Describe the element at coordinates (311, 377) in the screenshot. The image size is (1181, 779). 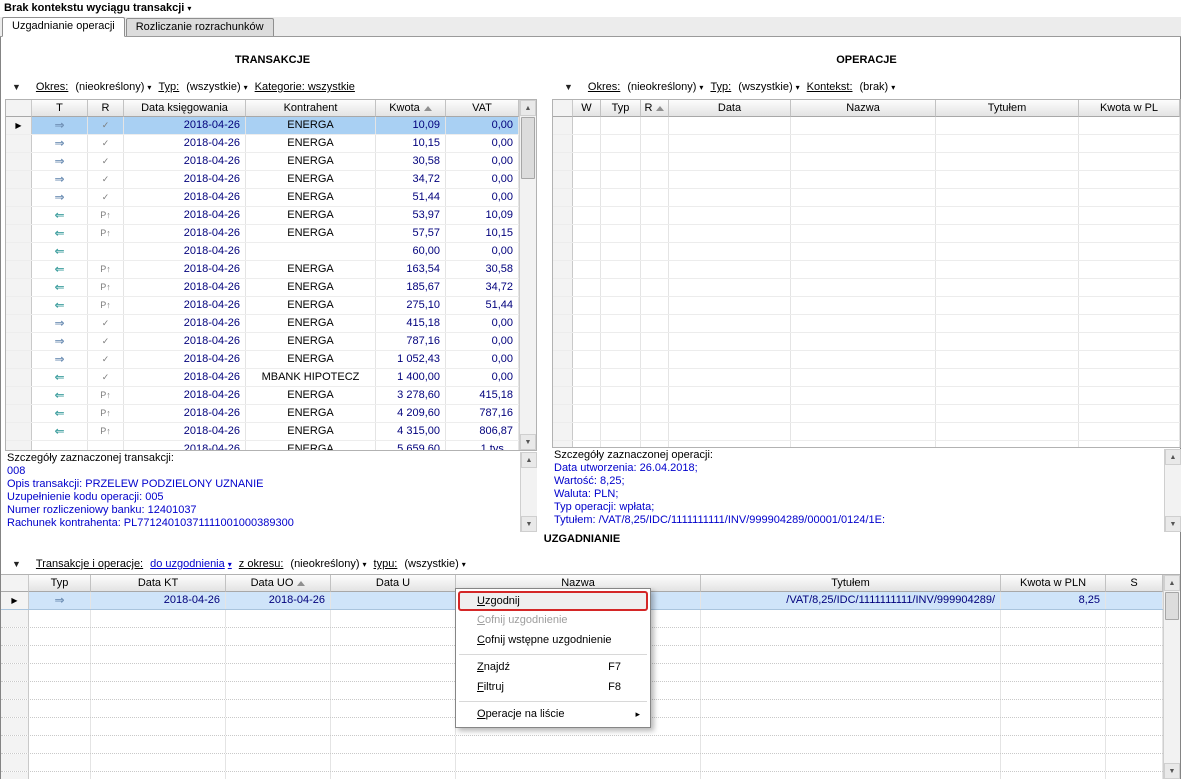
I see `contractor-cell: MBANK HIPOTECZ` at that location.